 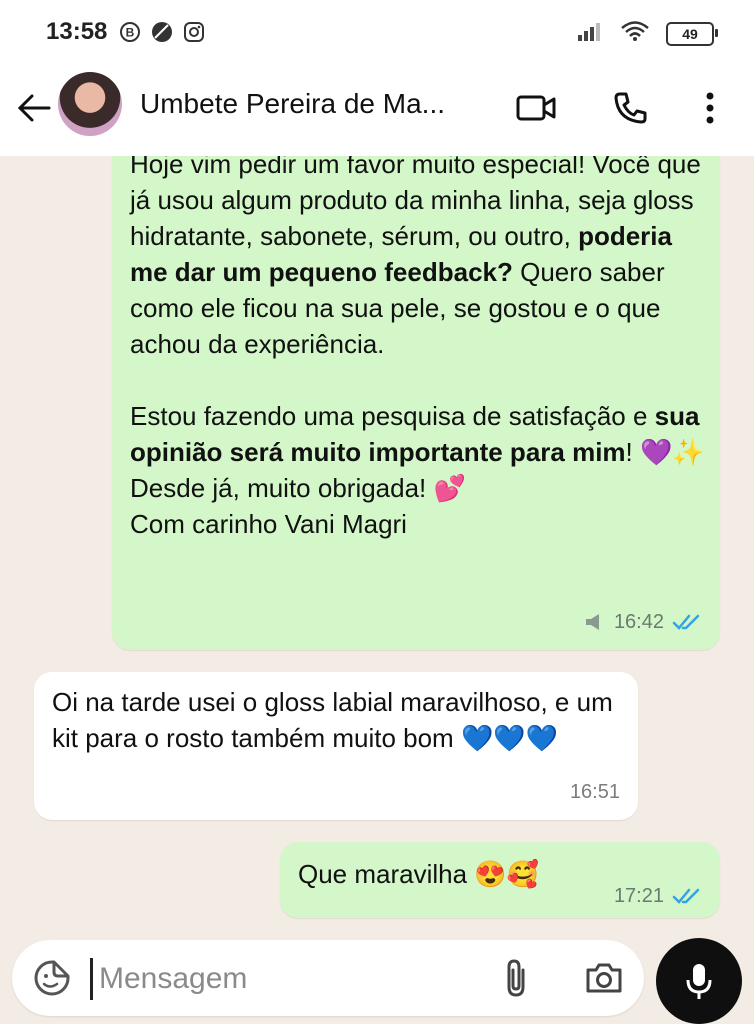 I want to click on sticker-button, so click(x=52, y=978).